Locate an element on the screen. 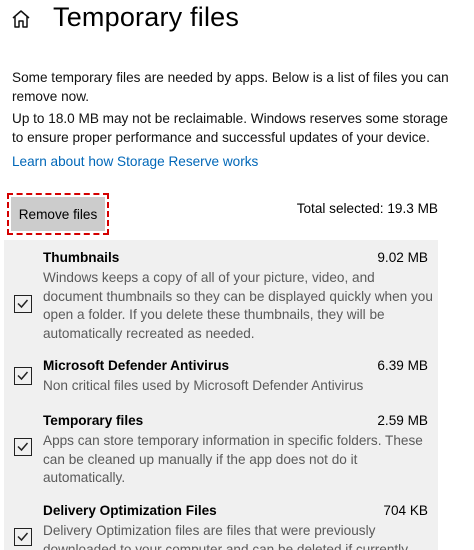 This screenshot has width=474, height=550. page-title: Temporary files is located at coordinates (146, 17).